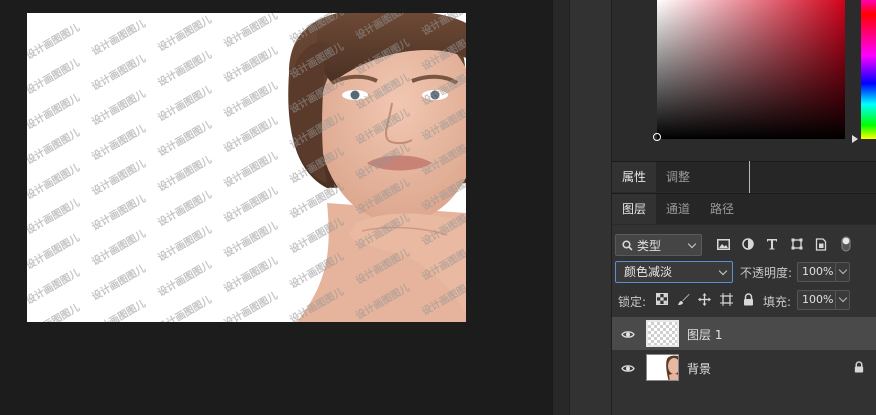 The height and width of the screenshot is (415, 876). What do you see at coordinates (797, 244) in the screenshot?
I see `shape-filter-icon` at bounding box center [797, 244].